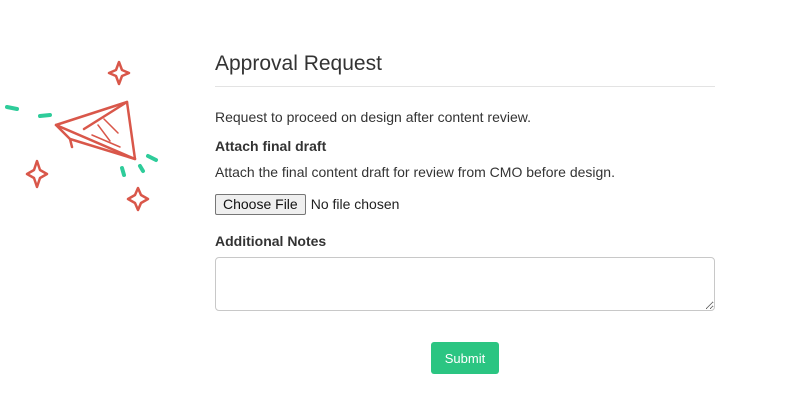 The height and width of the screenshot is (401, 807). I want to click on attach-draft-label: Attach final draft, so click(271, 146).